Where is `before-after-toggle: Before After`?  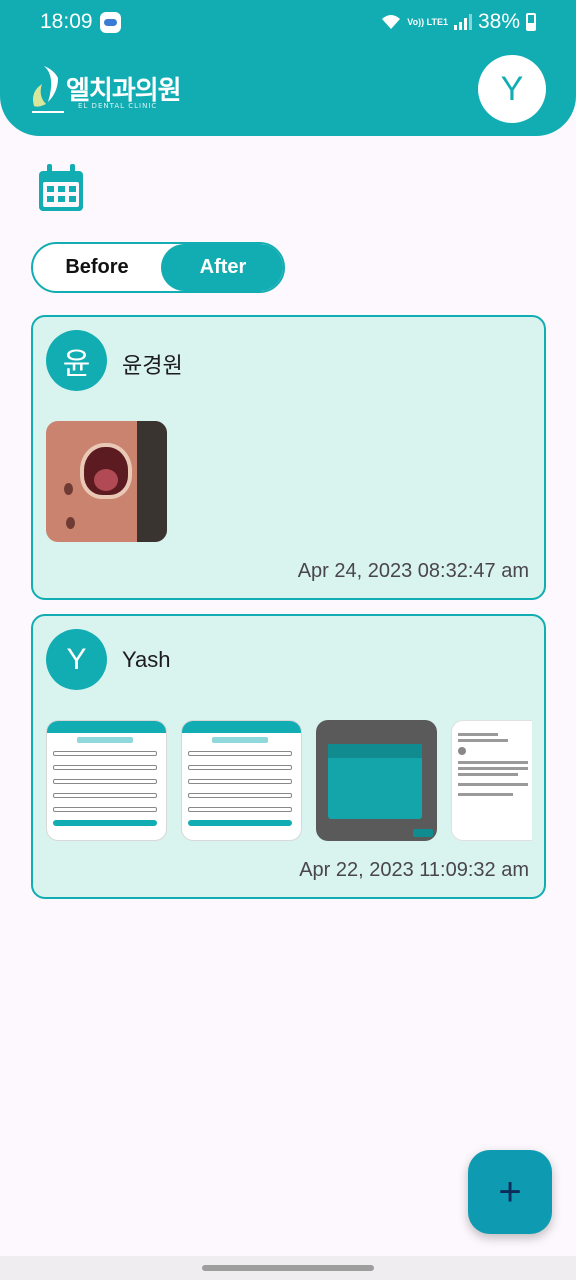
before-after-toggle: Before After is located at coordinates (158, 267).